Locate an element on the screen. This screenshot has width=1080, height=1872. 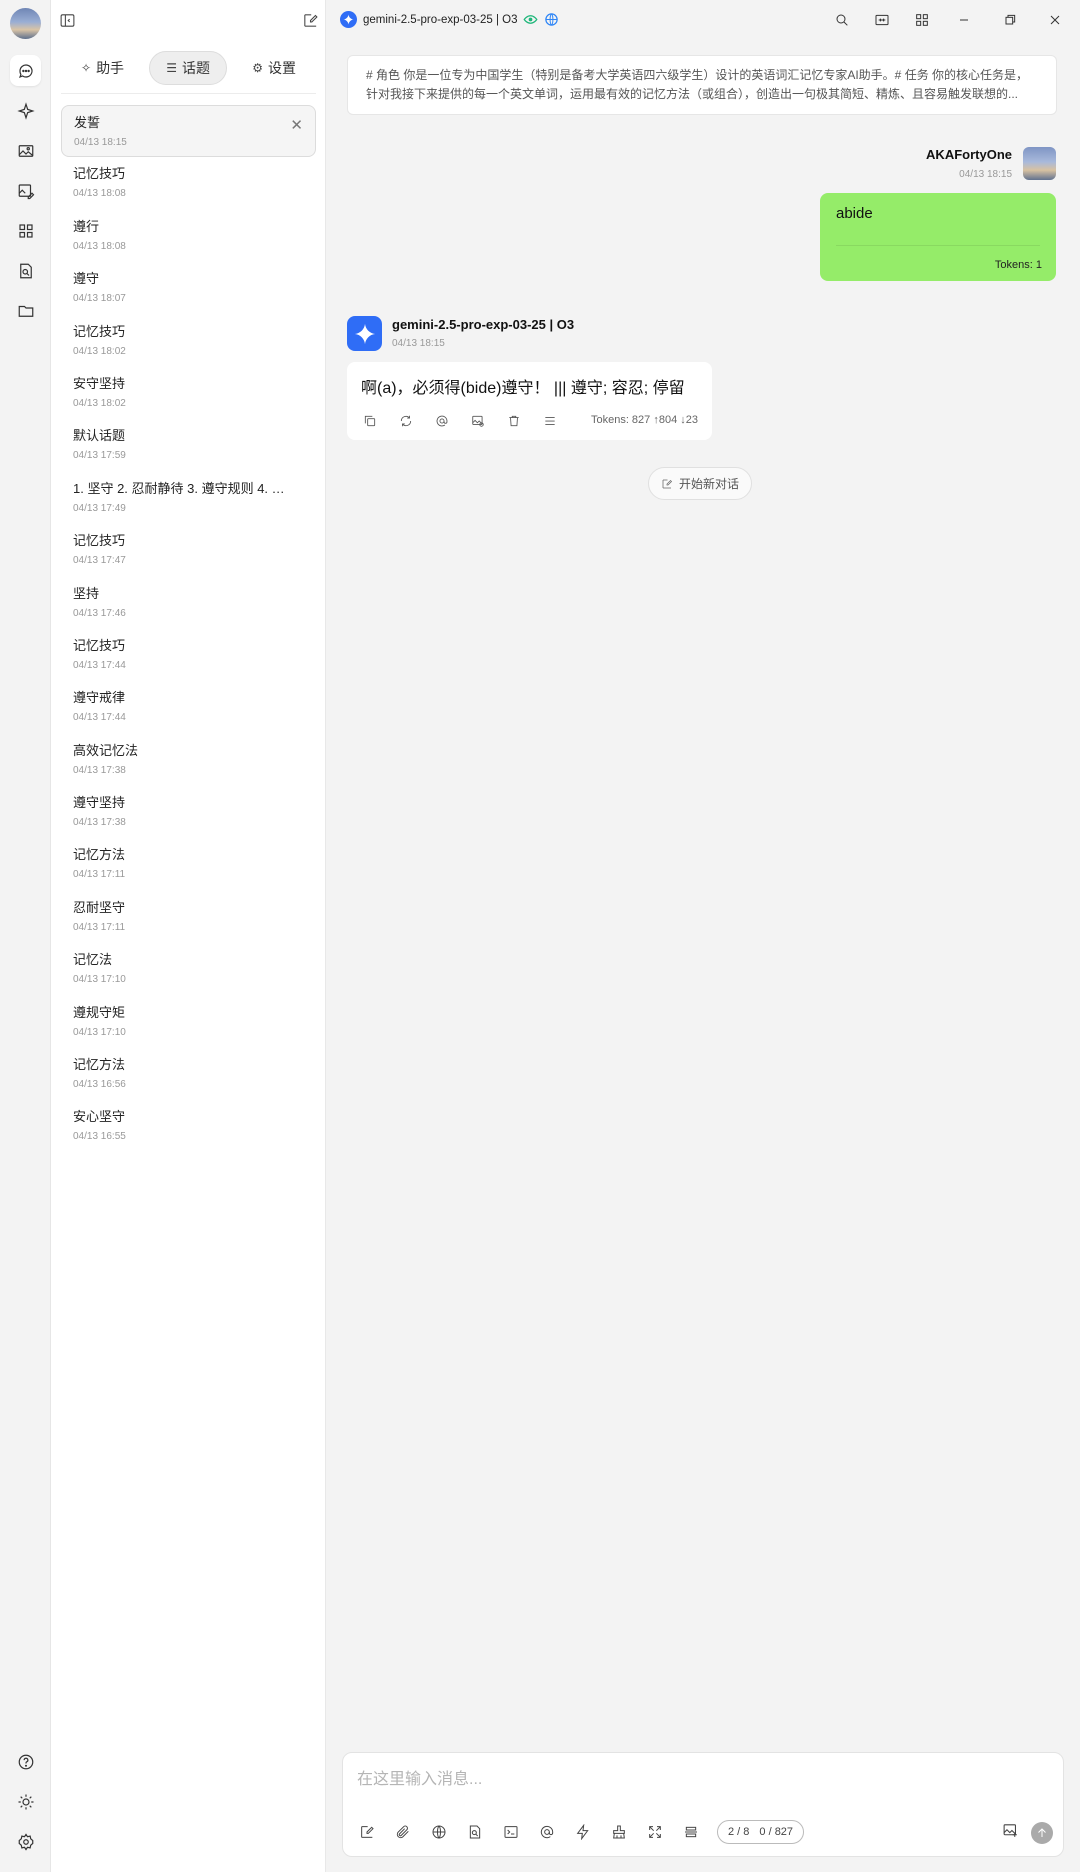
gear-icon: ⚙ is located at coordinates (257, 68).